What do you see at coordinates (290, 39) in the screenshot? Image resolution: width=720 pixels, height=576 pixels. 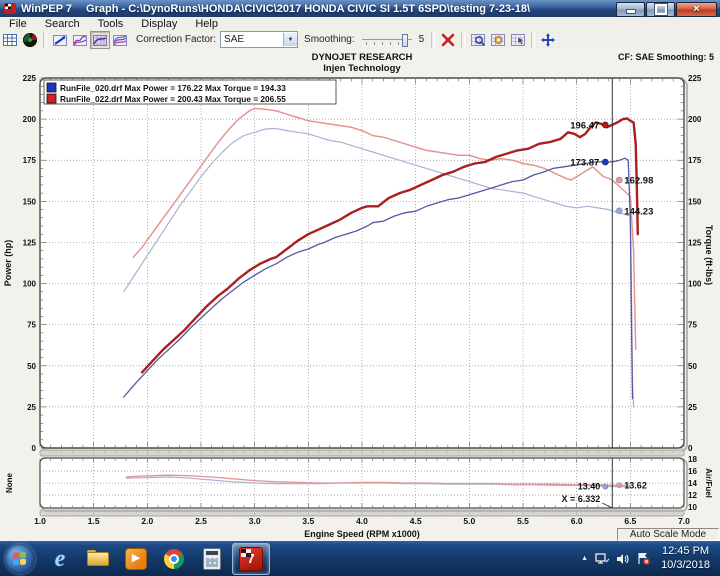 I see `chevron-down-icon: ▼` at bounding box center [290, 39].